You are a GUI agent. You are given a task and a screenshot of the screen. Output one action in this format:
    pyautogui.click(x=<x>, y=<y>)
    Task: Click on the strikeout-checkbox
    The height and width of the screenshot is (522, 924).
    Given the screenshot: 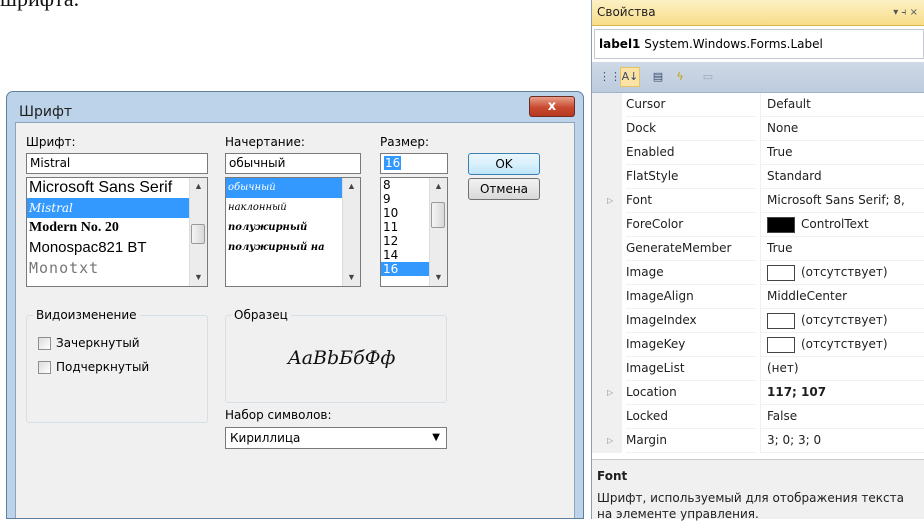 What is the action you would take?
    pyautogui.click(x=44, y=343)
    